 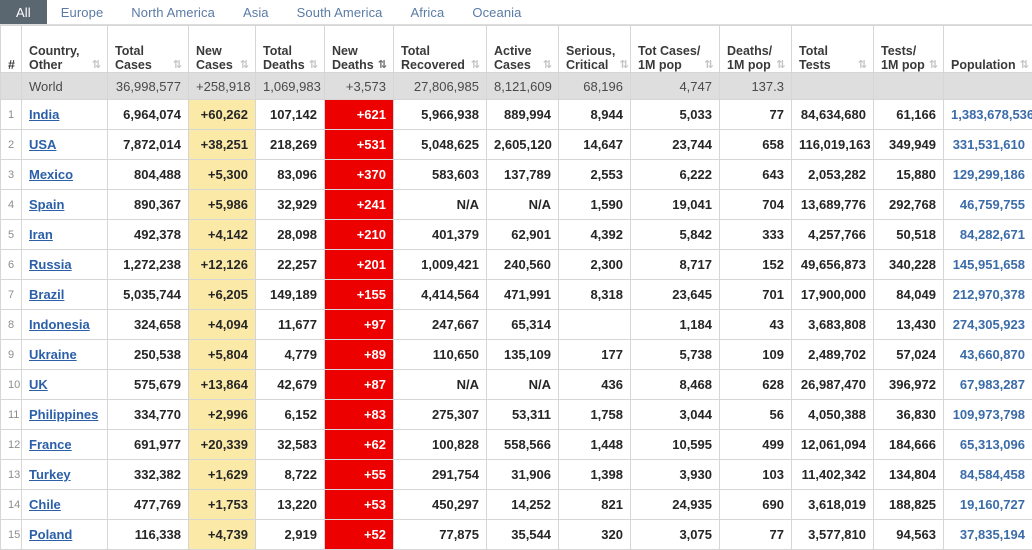 What do you see at coordinates (65, 49) in the screenshot?
I see `column-header-country: Country,Other⇅` at bounding box center [65, 49].